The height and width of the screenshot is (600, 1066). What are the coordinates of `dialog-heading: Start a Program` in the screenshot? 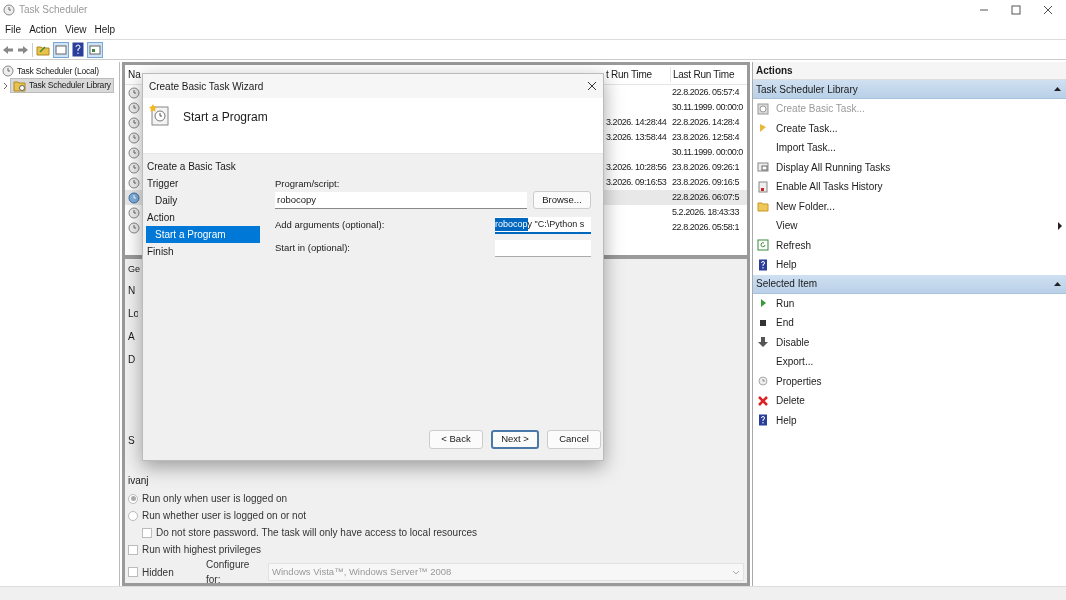 It's located at (225, 117).